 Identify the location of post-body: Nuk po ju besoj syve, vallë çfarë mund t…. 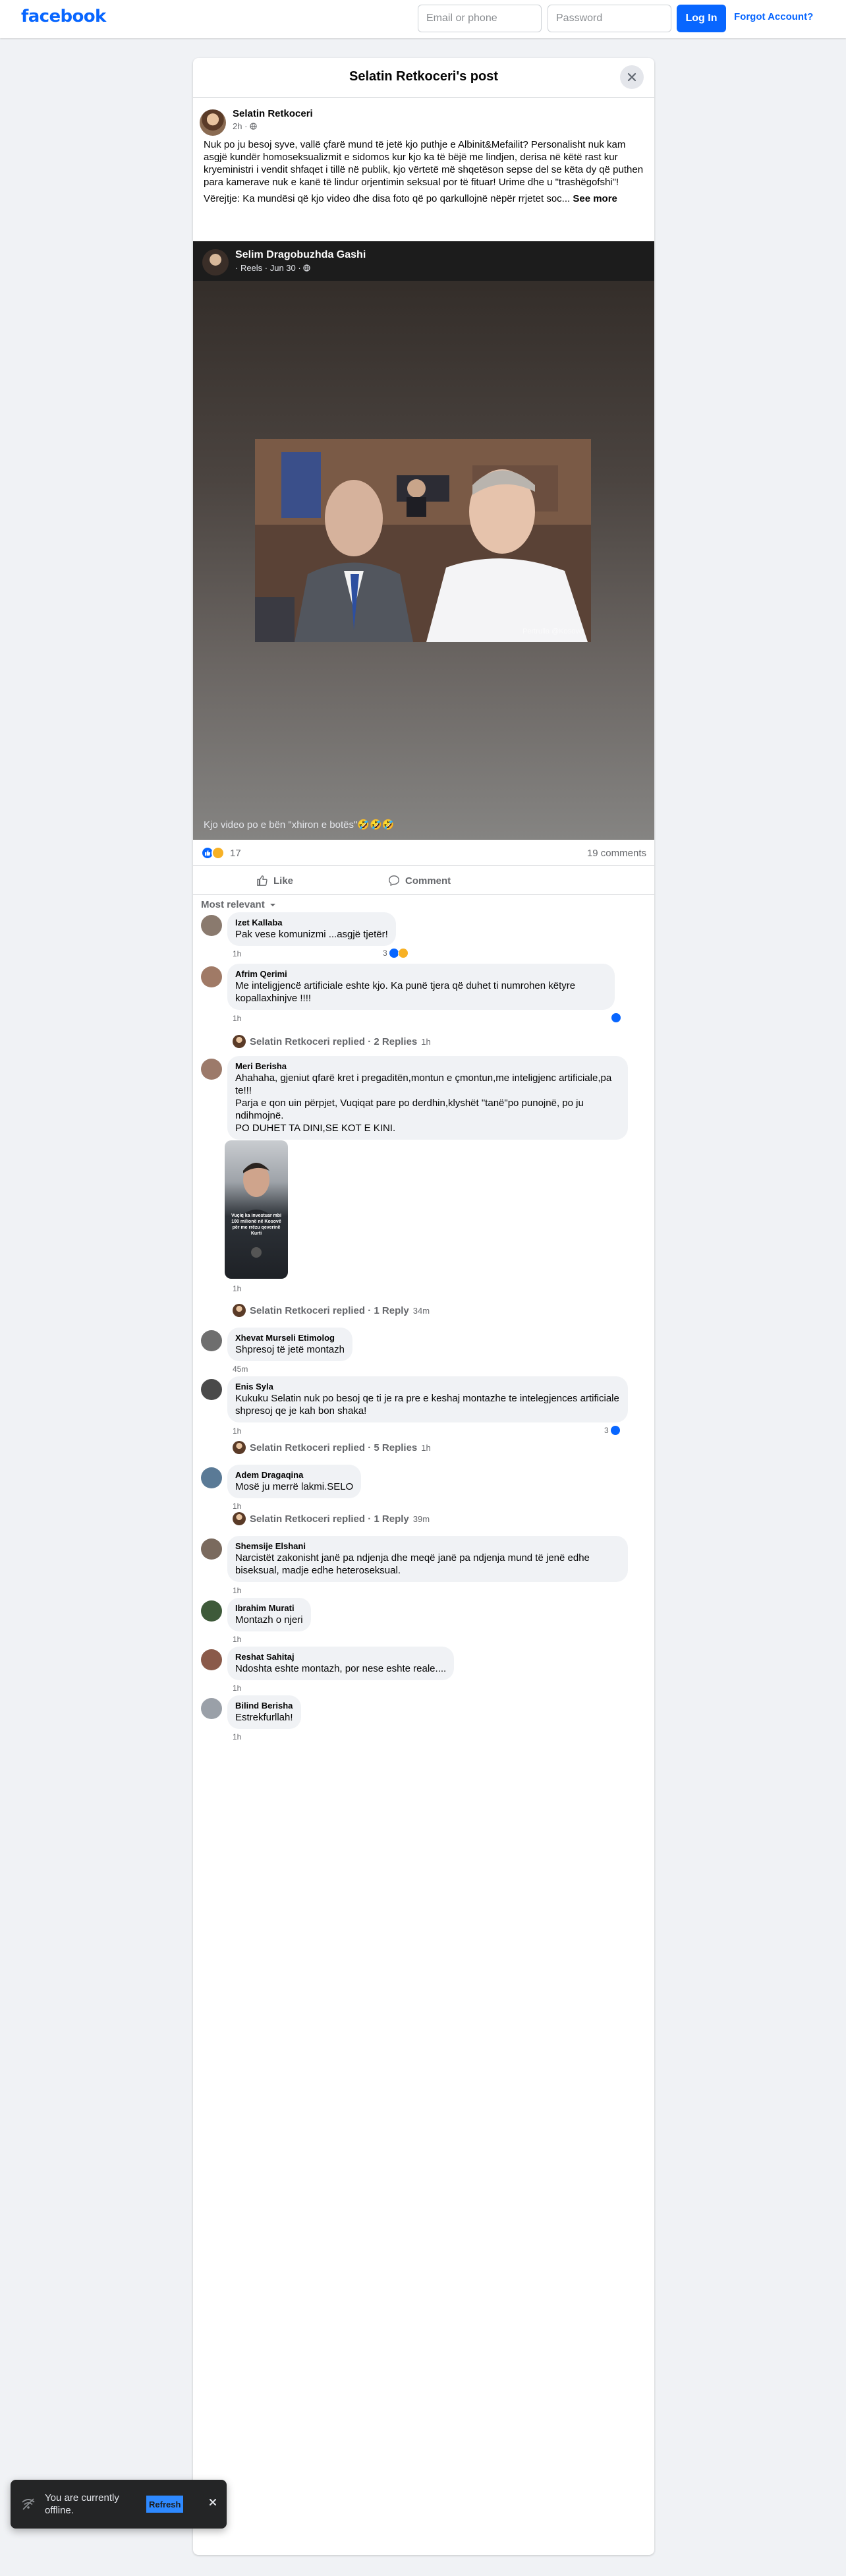
(423, 171).